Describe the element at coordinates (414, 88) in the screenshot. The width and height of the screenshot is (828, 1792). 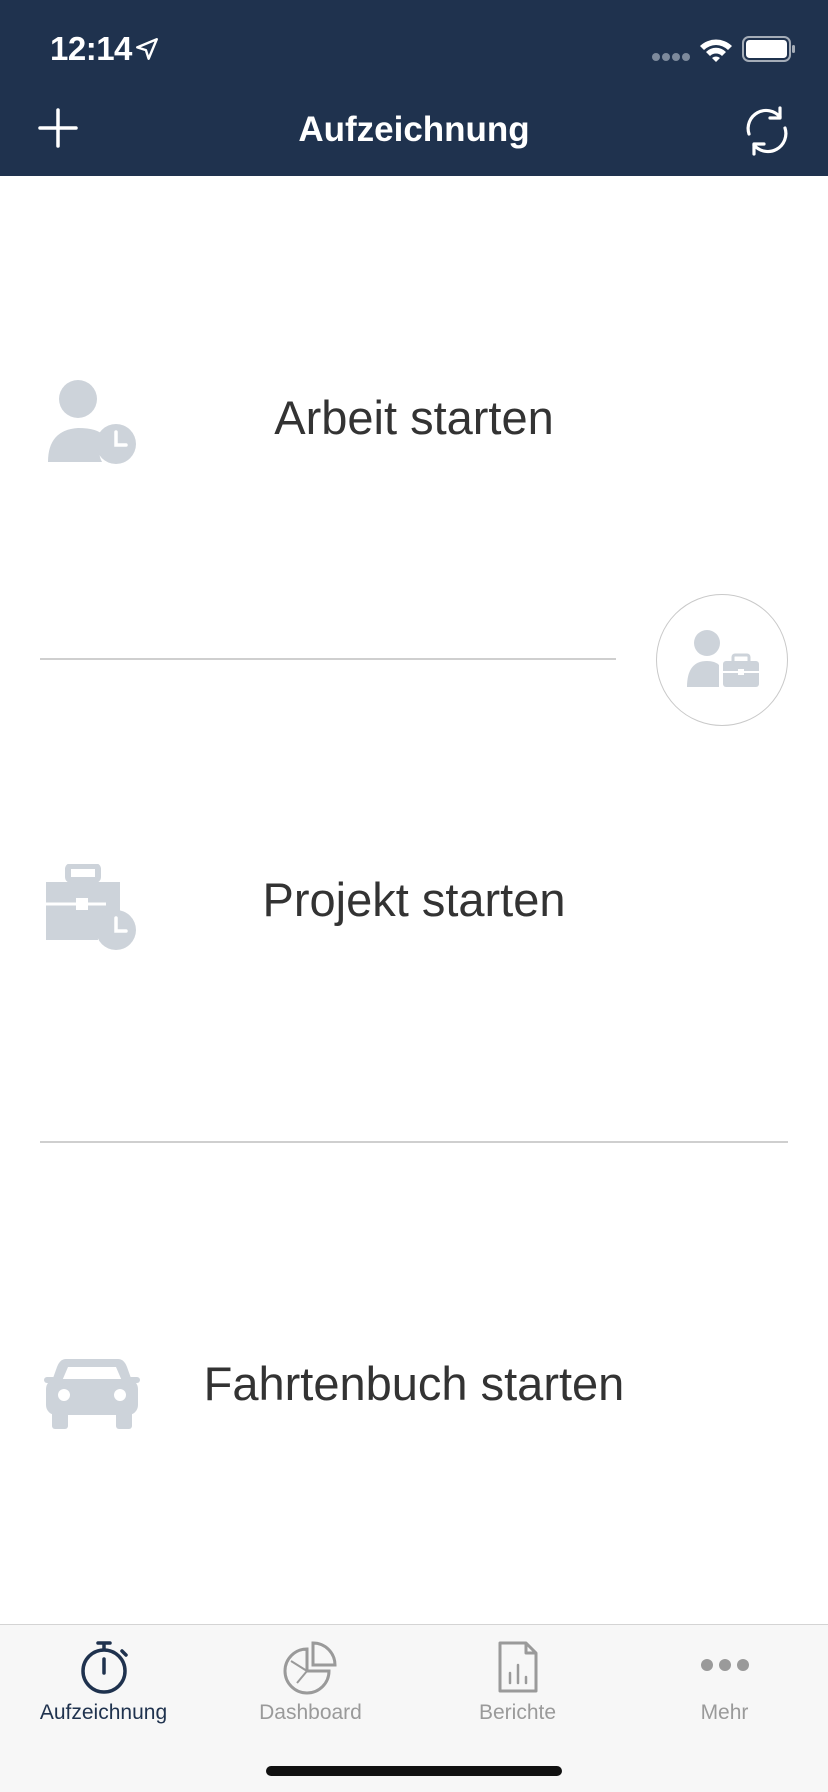
I see `header-bar: 12:14 Aufzeichnung` at that location.